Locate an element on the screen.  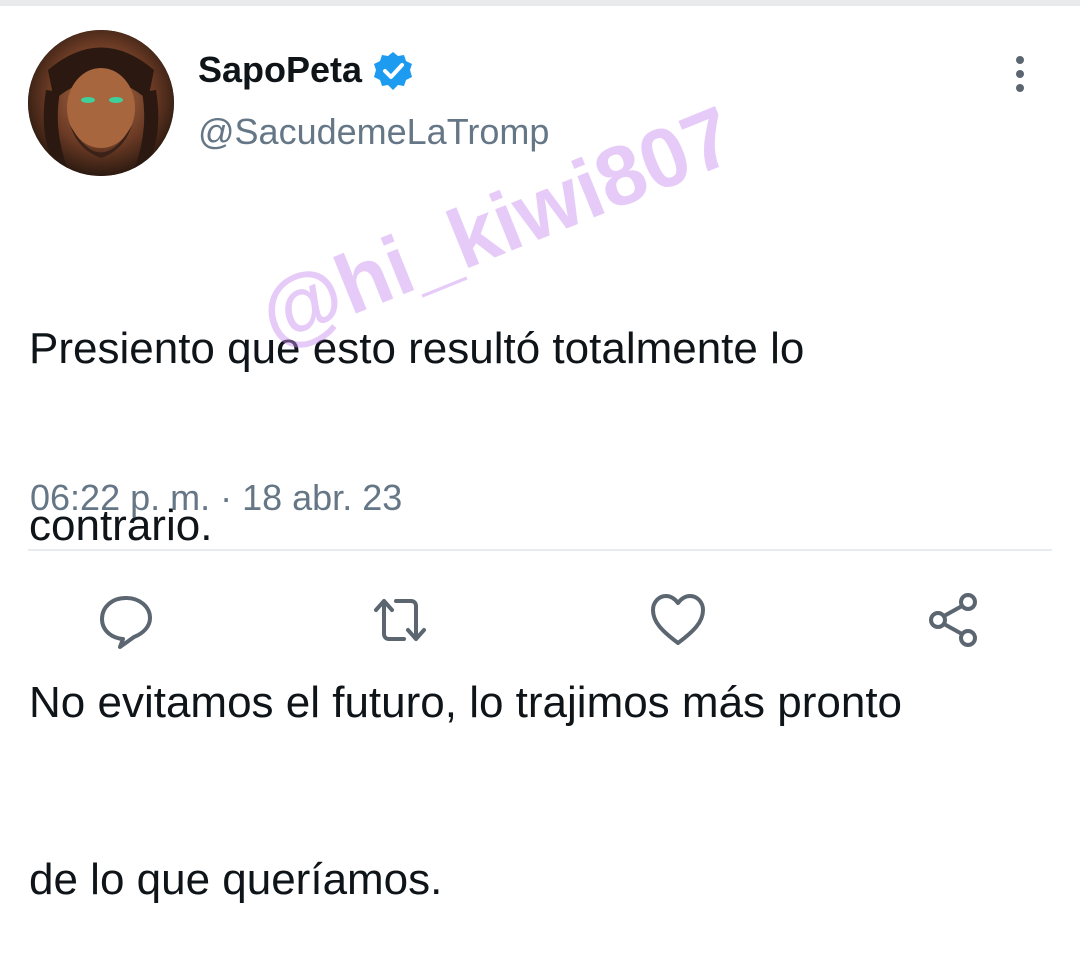
tweet-text-line: de lo que queríamos. is located at coordinates (236, 879).